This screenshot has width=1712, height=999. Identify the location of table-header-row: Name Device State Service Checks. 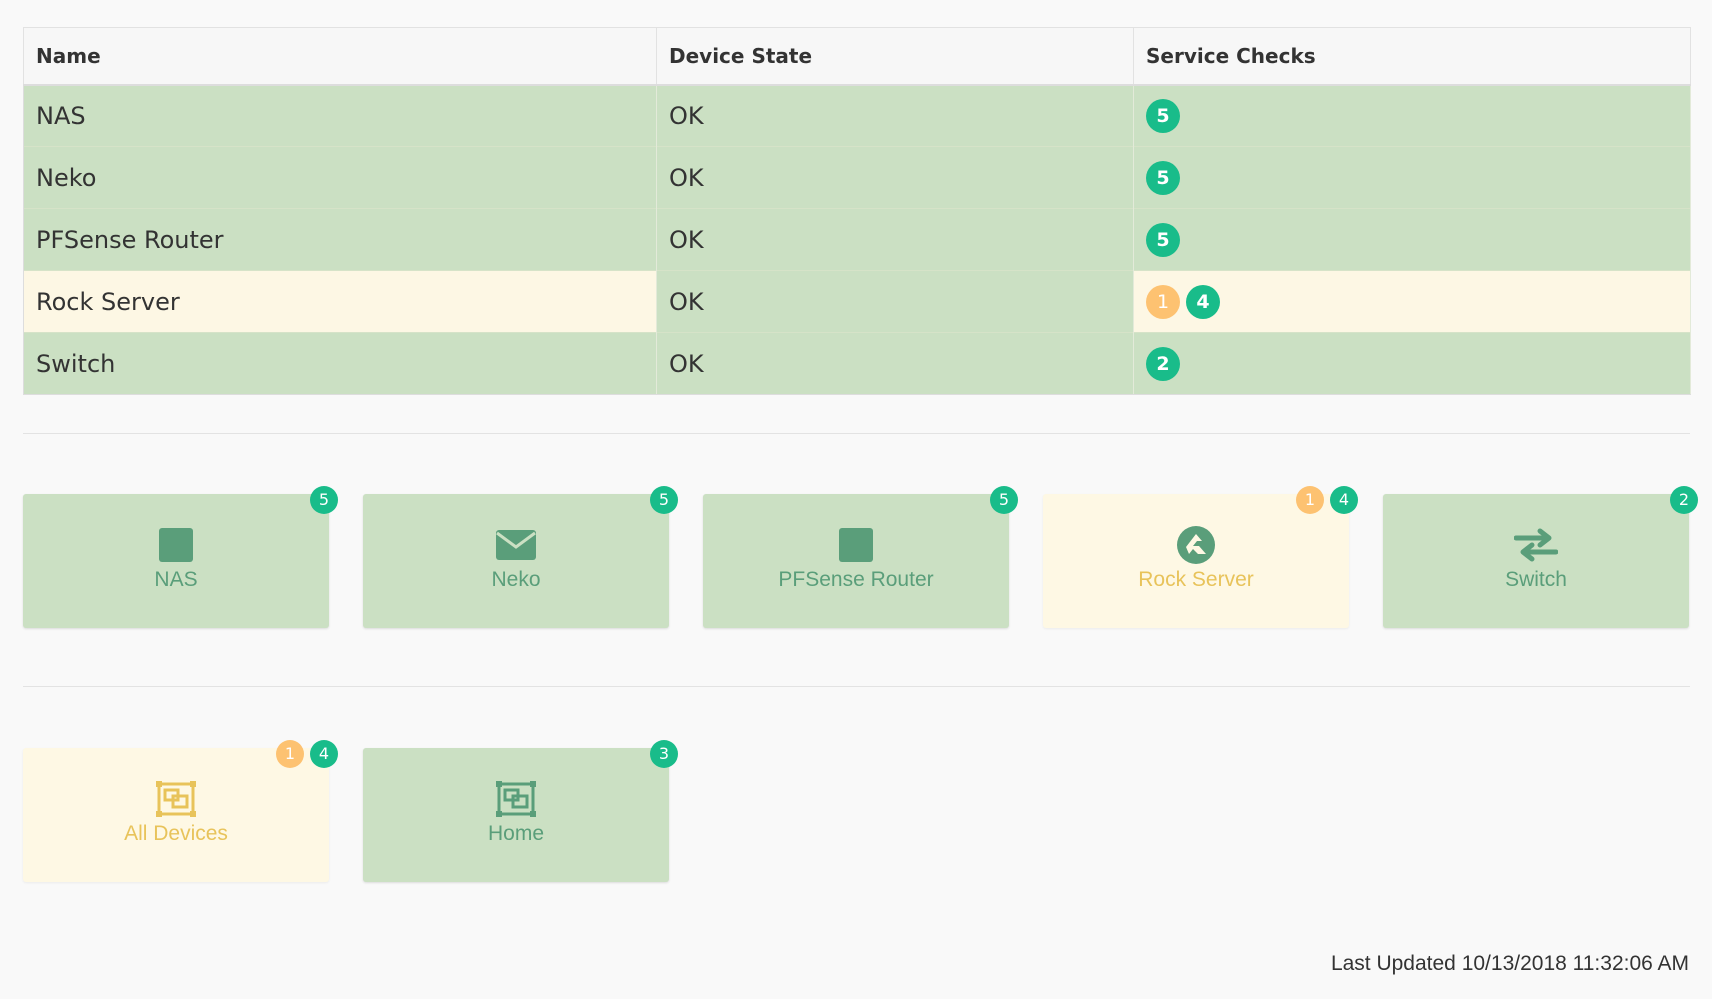
(857, 56).